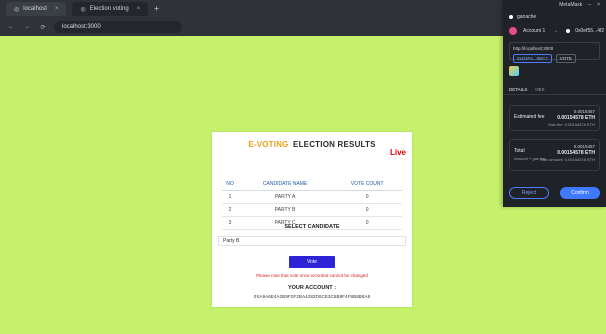  What do you see at coordinates (554, 89) in the screenshot?
I see `metamask-tabs: DETAILS HEX` at bounding box center [554, 89].